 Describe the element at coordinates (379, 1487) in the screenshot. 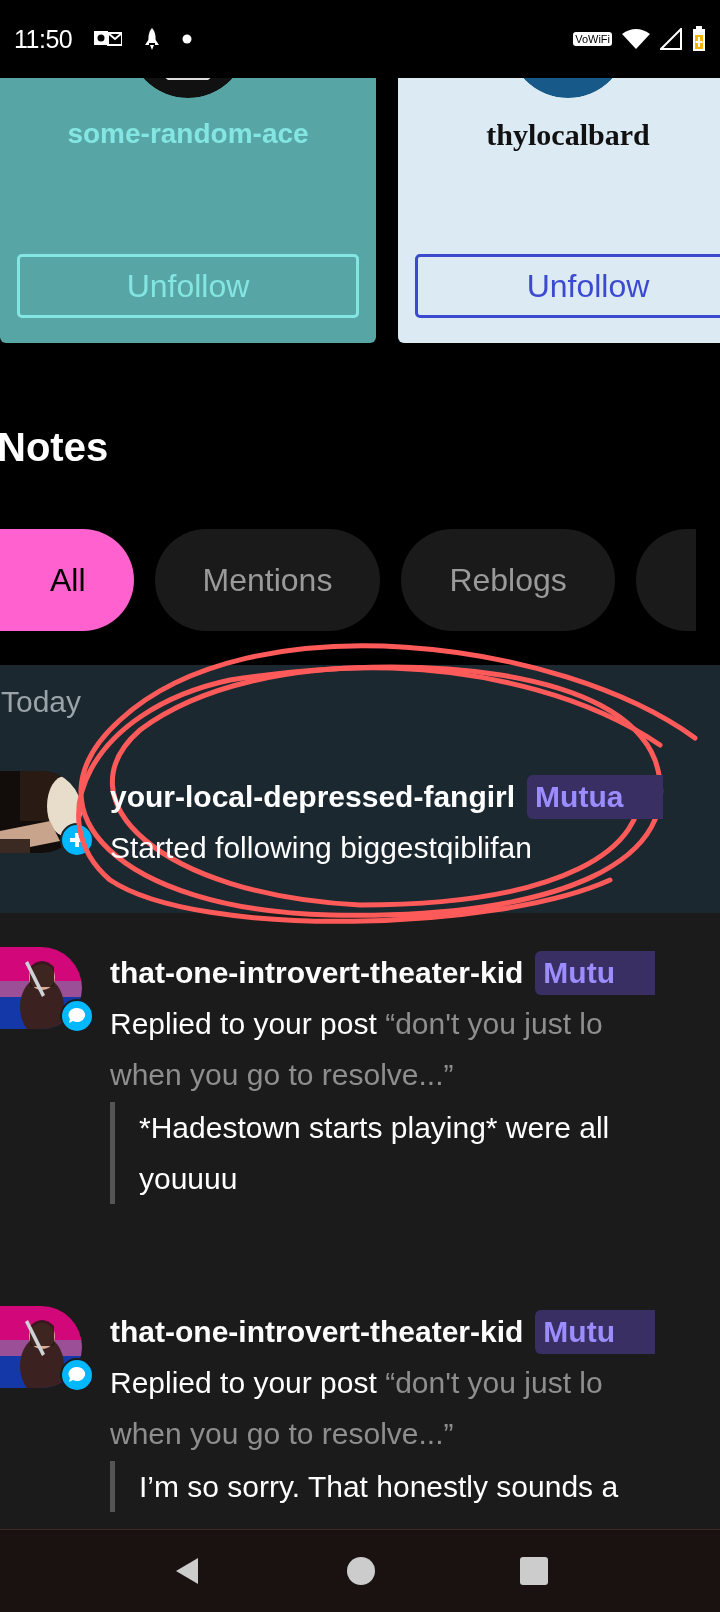

I see `reply-text: I’m so sorry. That honestly sounds a` at that location.